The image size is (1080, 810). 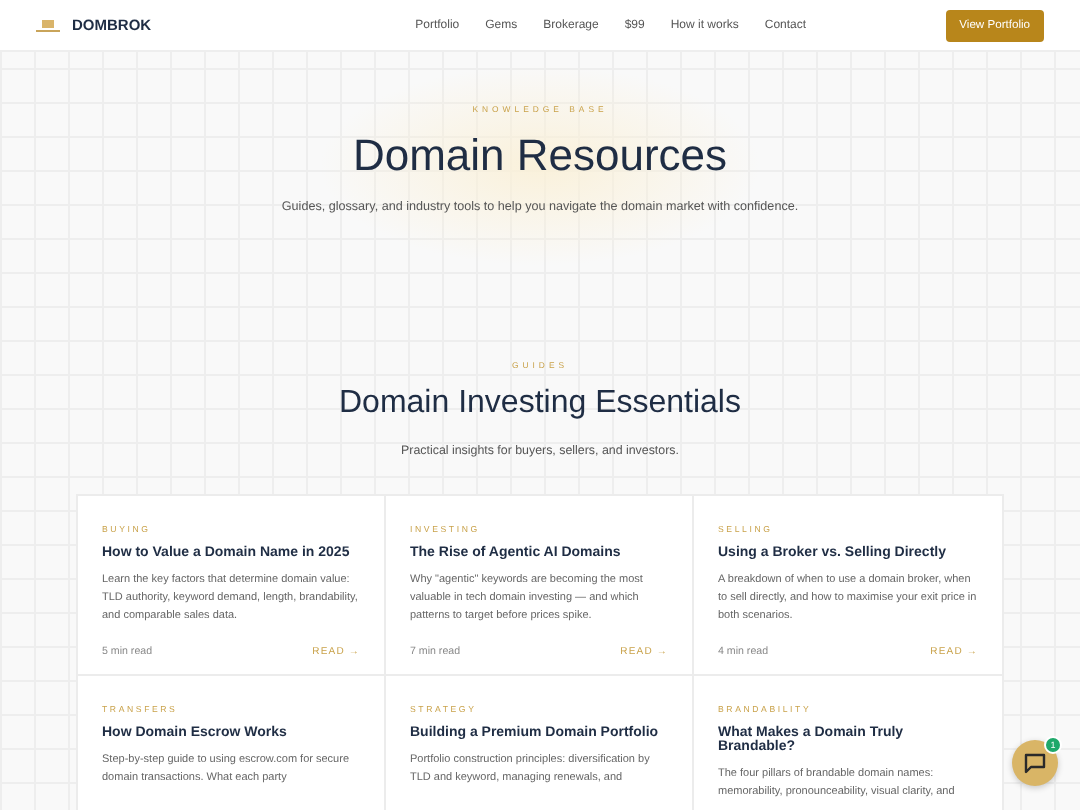 What do you see at coordinates (48, 25) in the screenshot?
I see `logo-icon` at bounding box center [48, 25].